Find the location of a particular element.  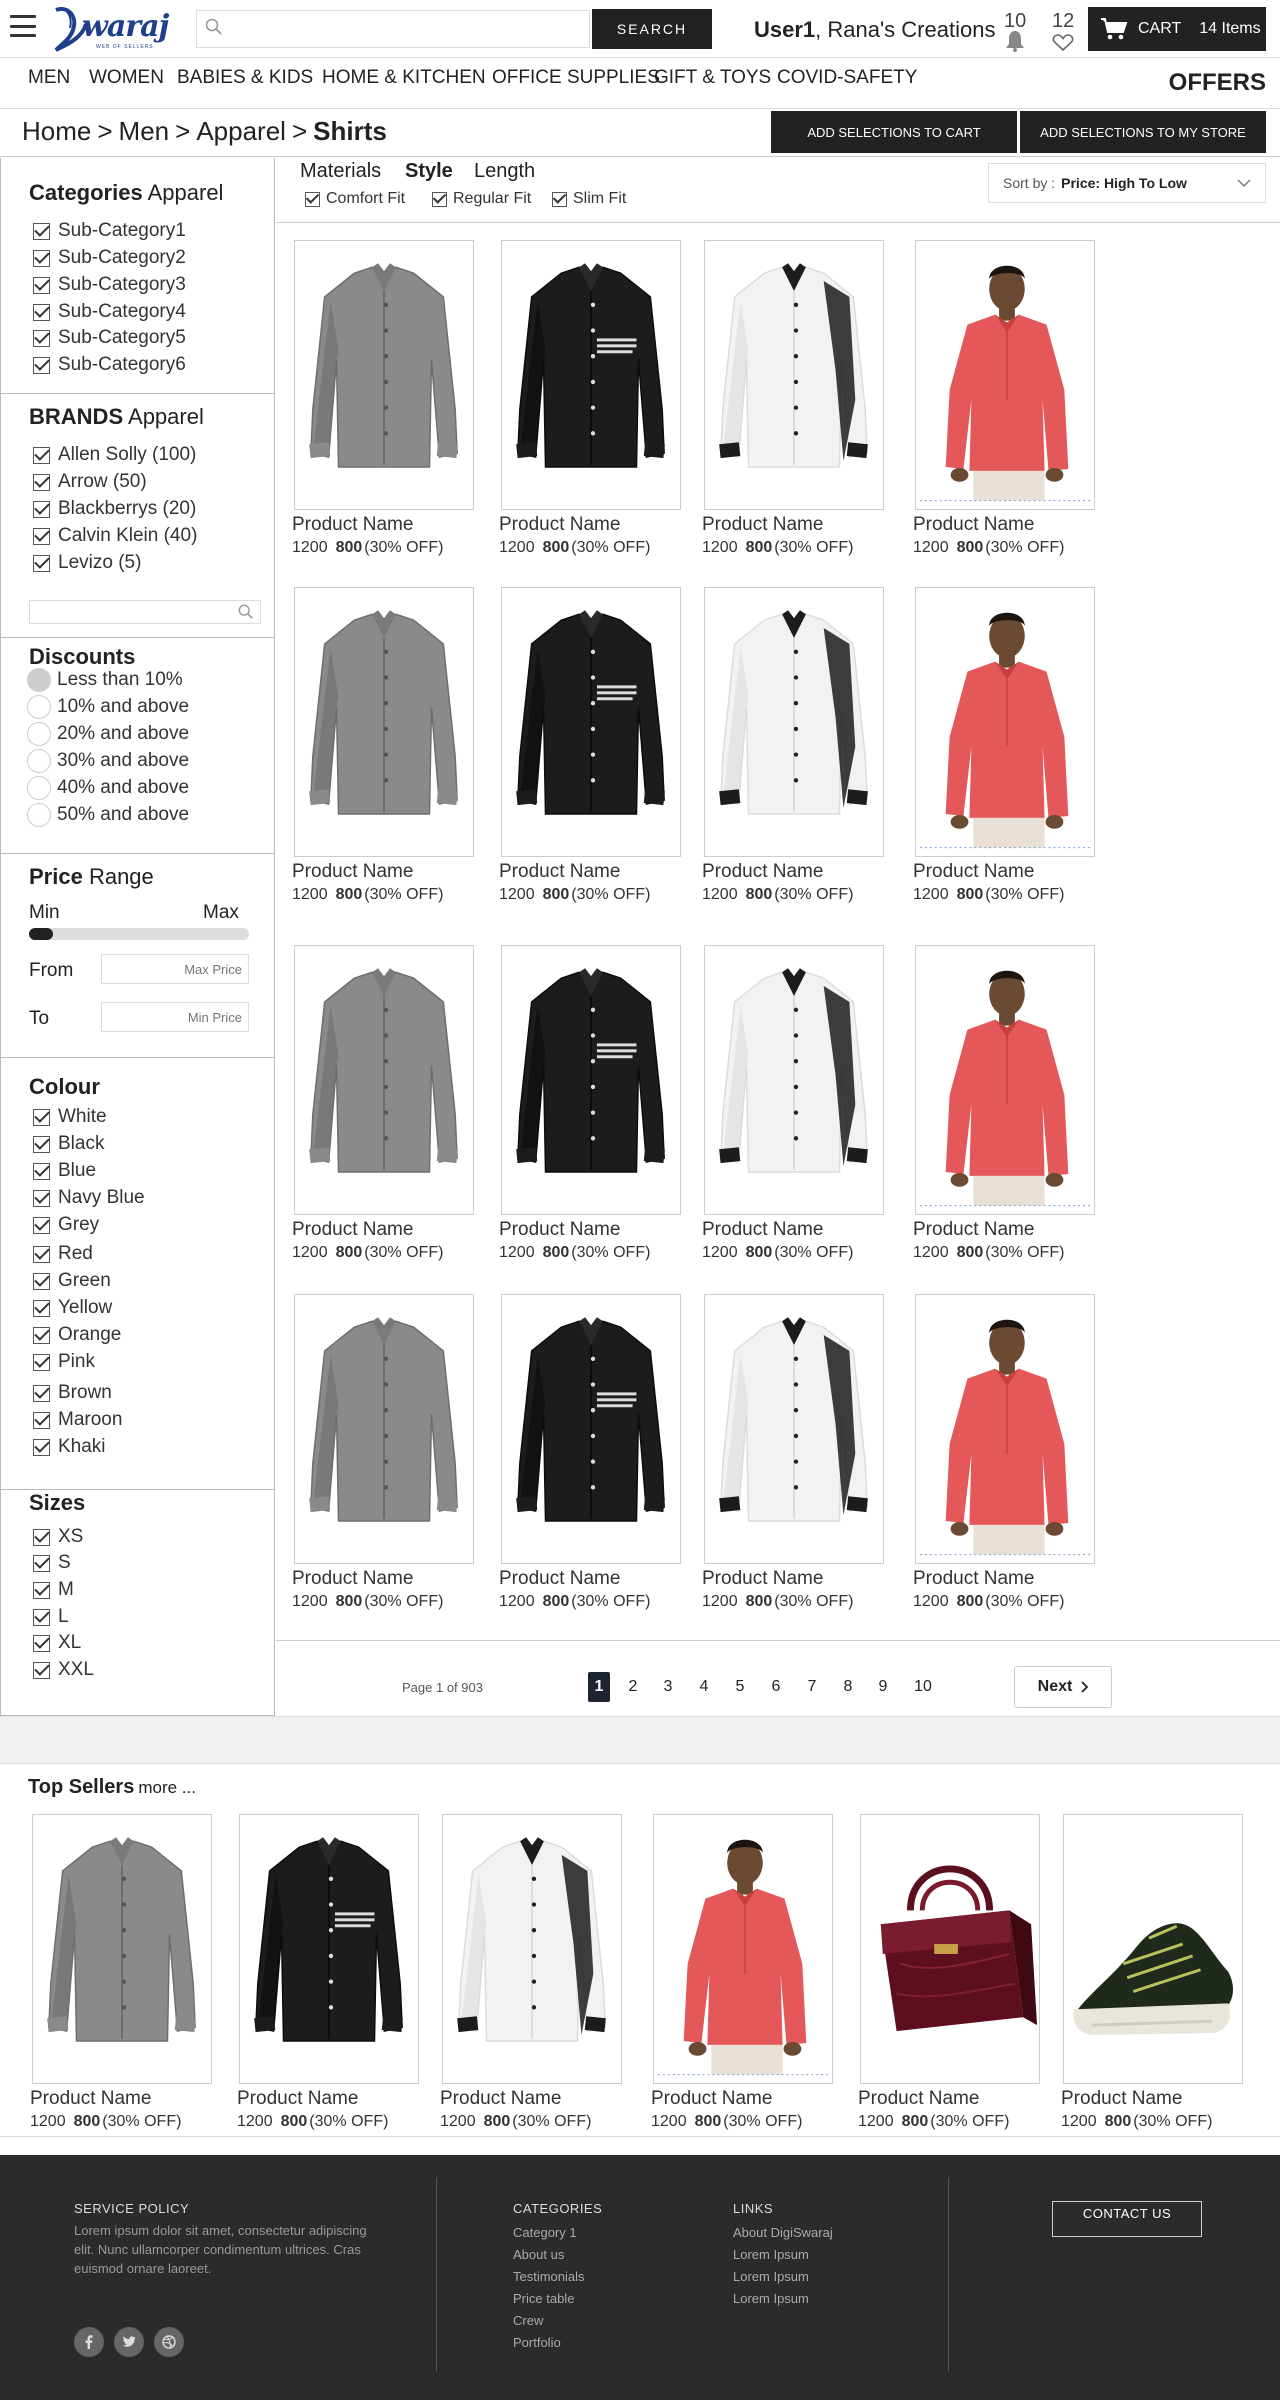

nav-item-men: MEN is located at coordinates (49, 78).